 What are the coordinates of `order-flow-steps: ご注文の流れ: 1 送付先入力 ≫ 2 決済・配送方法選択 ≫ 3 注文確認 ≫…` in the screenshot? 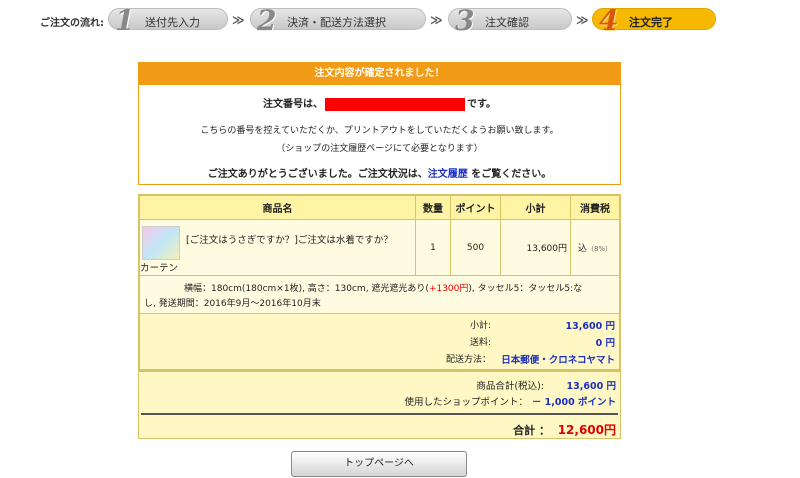 It's located at (400, 20).